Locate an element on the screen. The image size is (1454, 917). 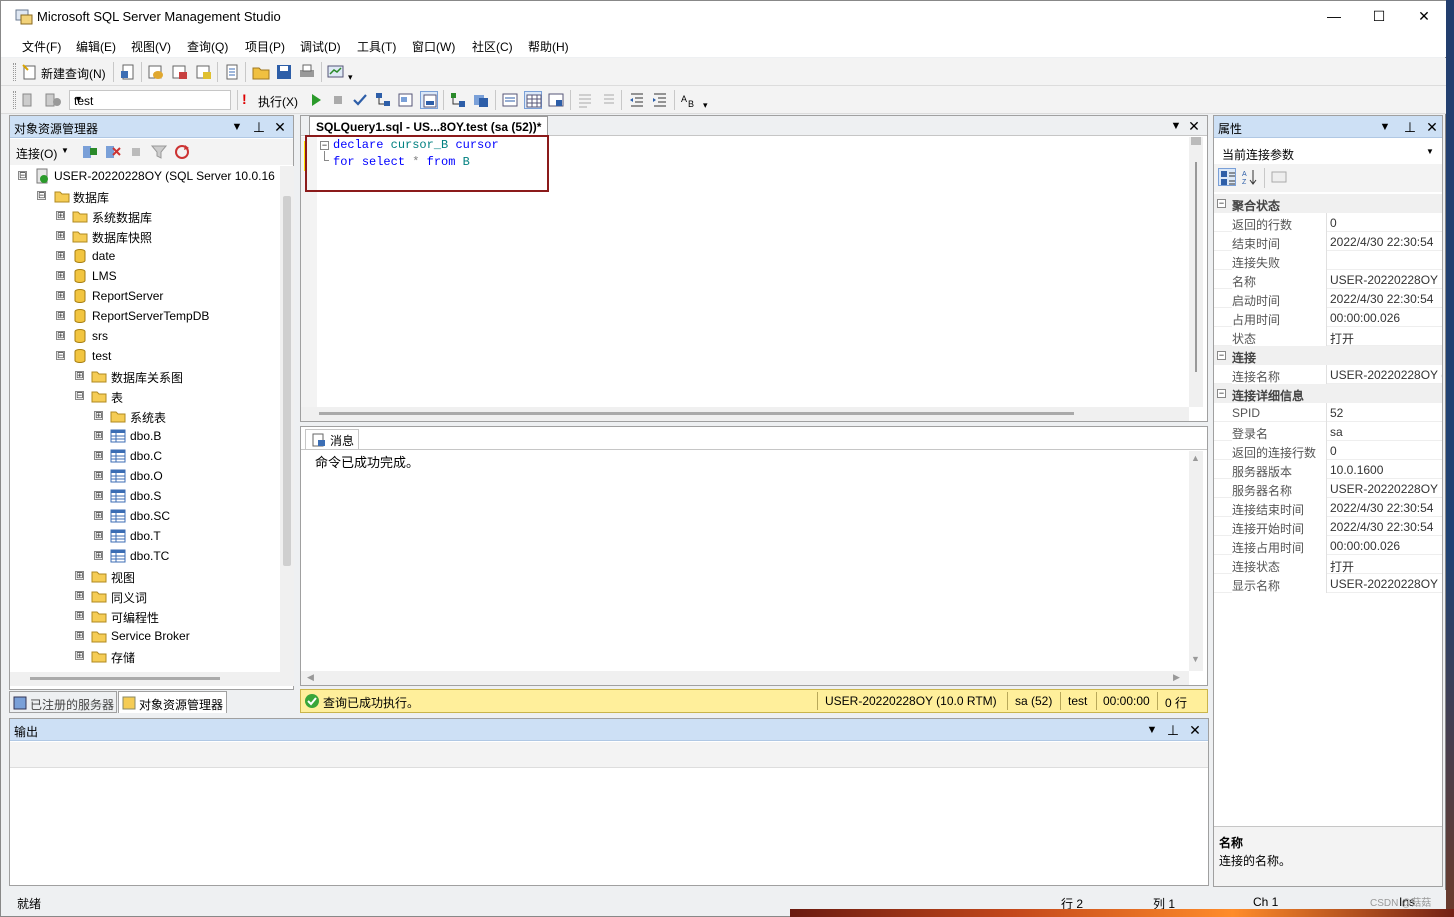
property-row: 连接结束时间 2022/4/30 22:30:54 is located at coordinates (1328, 508).